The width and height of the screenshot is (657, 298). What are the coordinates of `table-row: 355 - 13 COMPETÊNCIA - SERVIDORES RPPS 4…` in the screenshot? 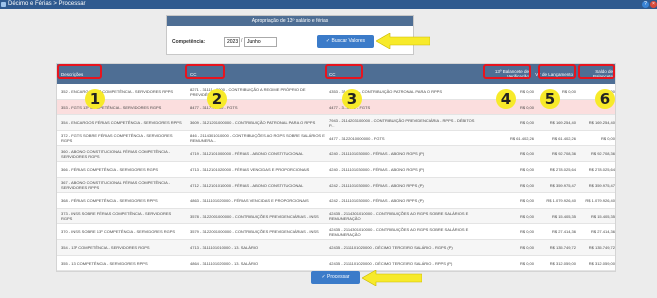 It's located at (336, 264).